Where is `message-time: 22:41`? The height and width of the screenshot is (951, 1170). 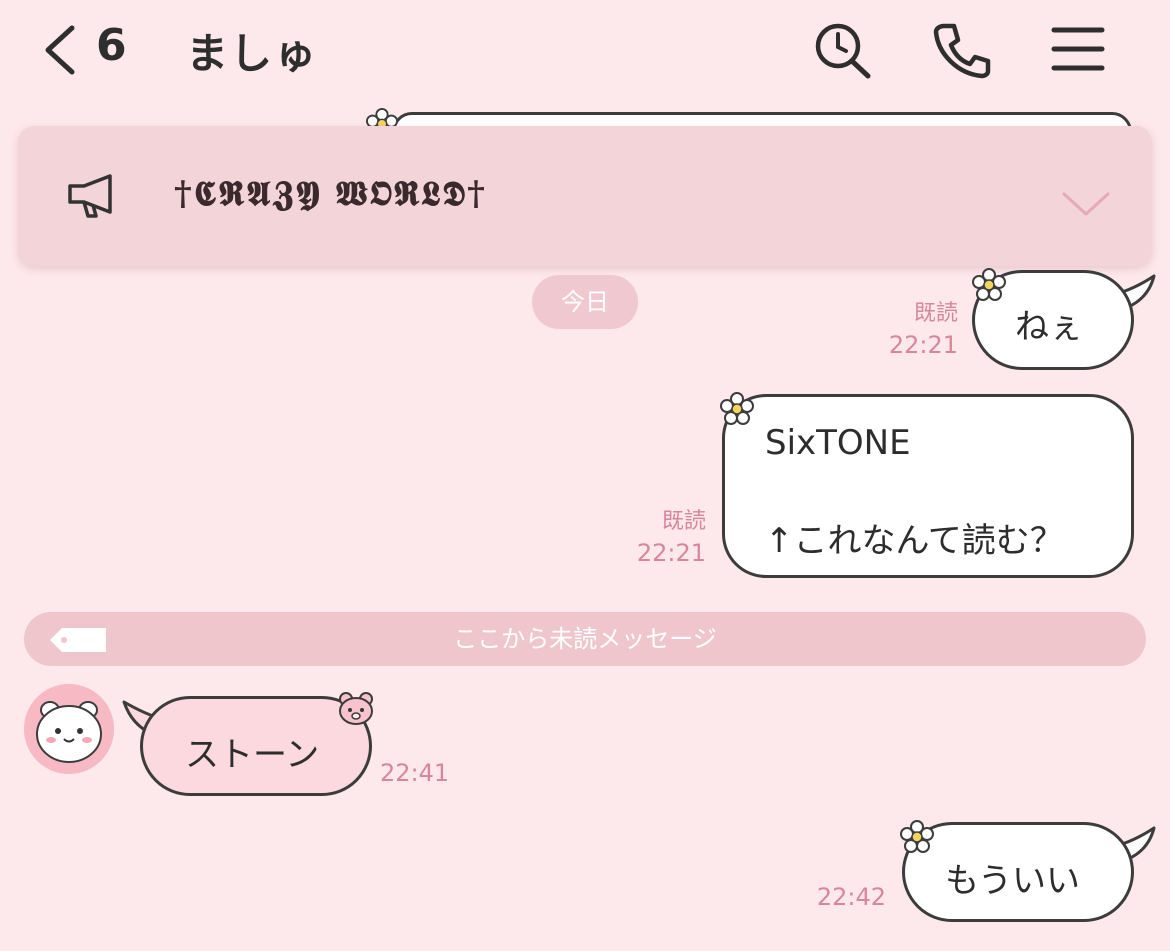
message-time: 22:41 is located at coordinates (415, 773).